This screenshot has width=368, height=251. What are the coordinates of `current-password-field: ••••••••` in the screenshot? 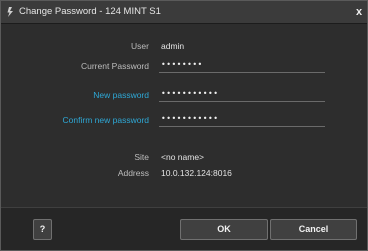 It's located at (242, 65).